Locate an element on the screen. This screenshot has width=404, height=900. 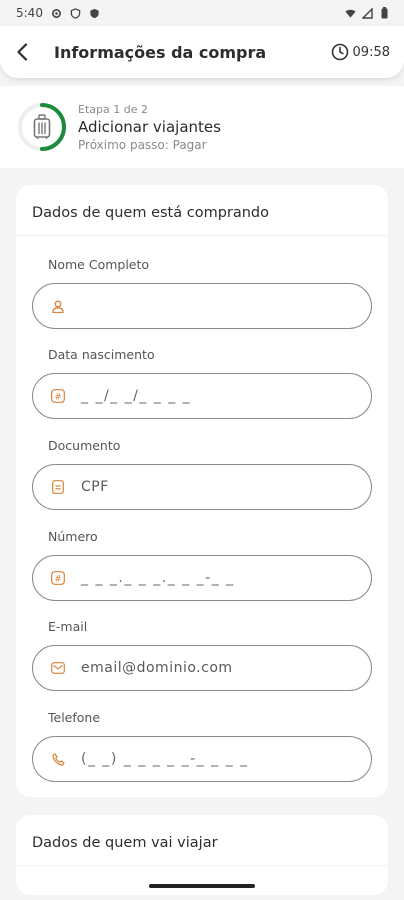
document-number-label: Número is located at coordinates (73, 536).